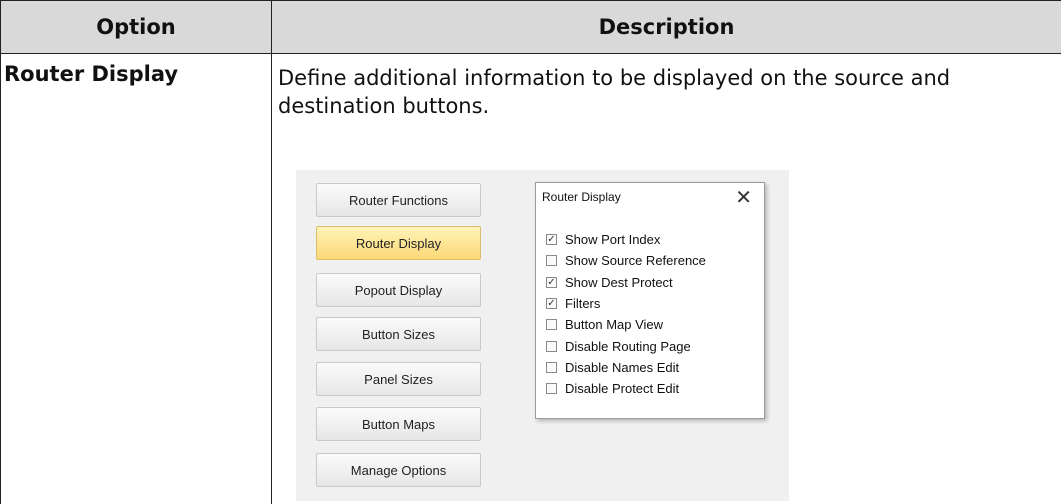 This screenshot has height=504, width=1061. I want to click on button-maps-button: Button Maps, so click(398, 424).